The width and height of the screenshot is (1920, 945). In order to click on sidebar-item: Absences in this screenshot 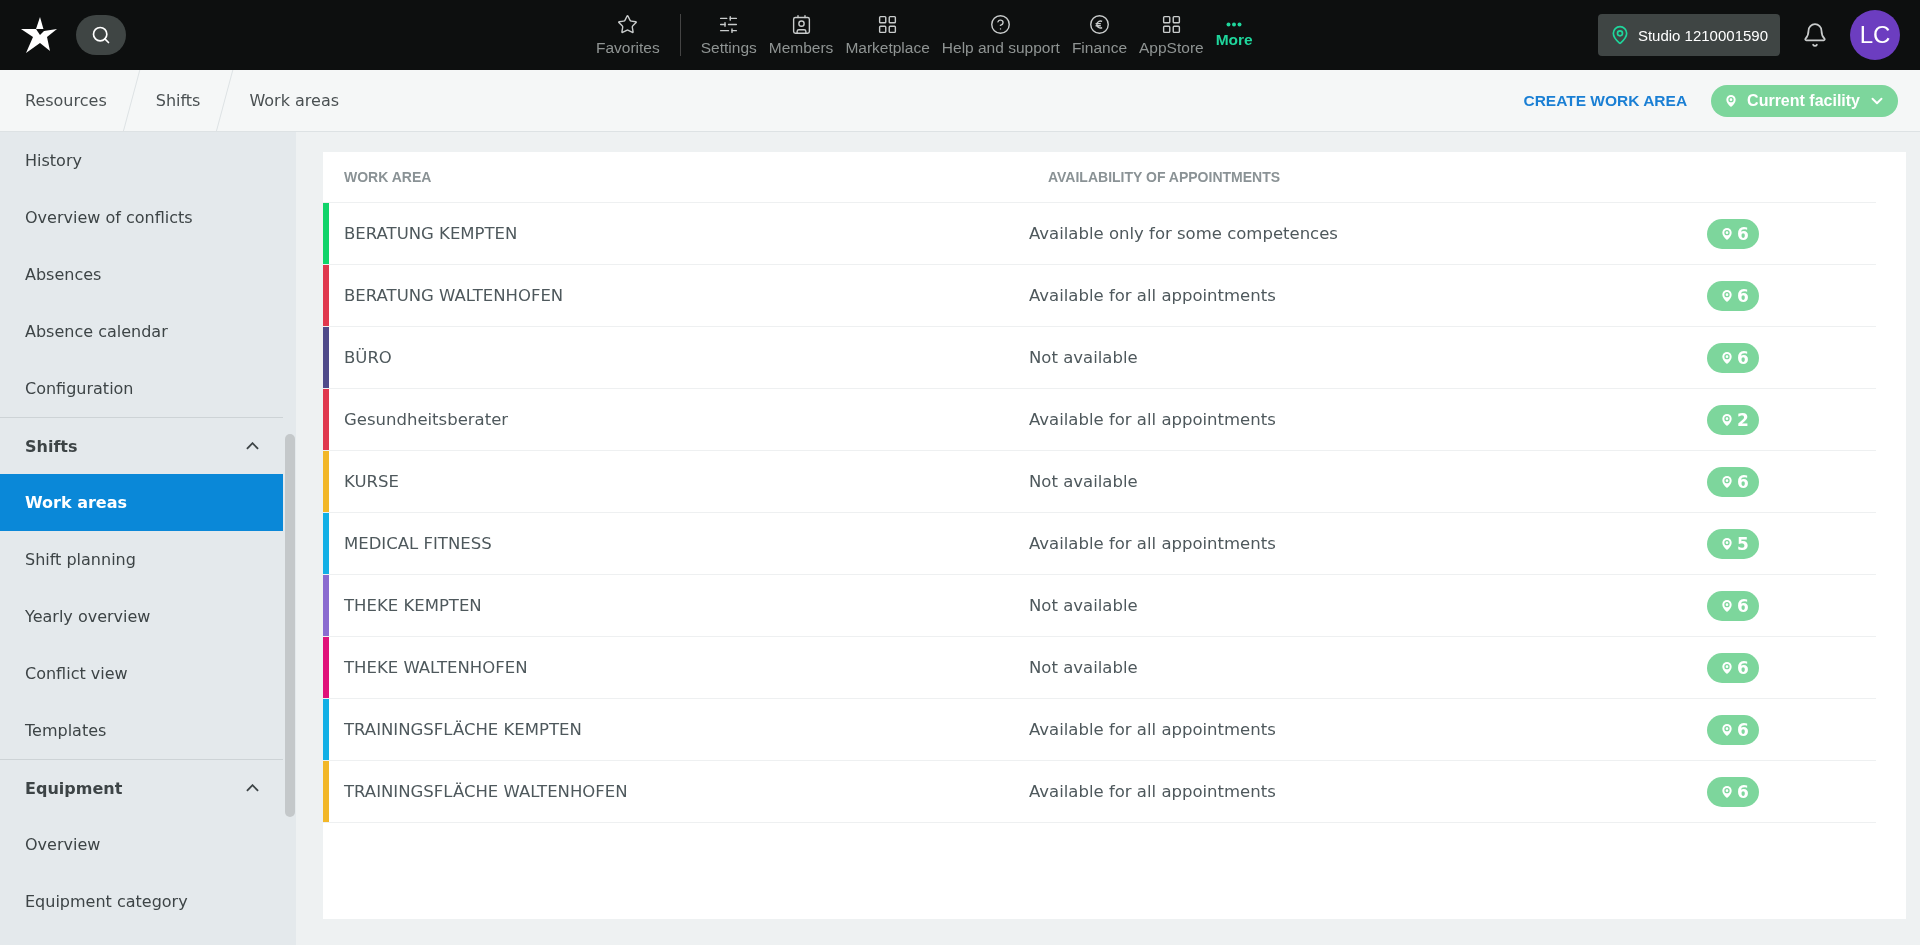, I will do `click(141, 274)`.